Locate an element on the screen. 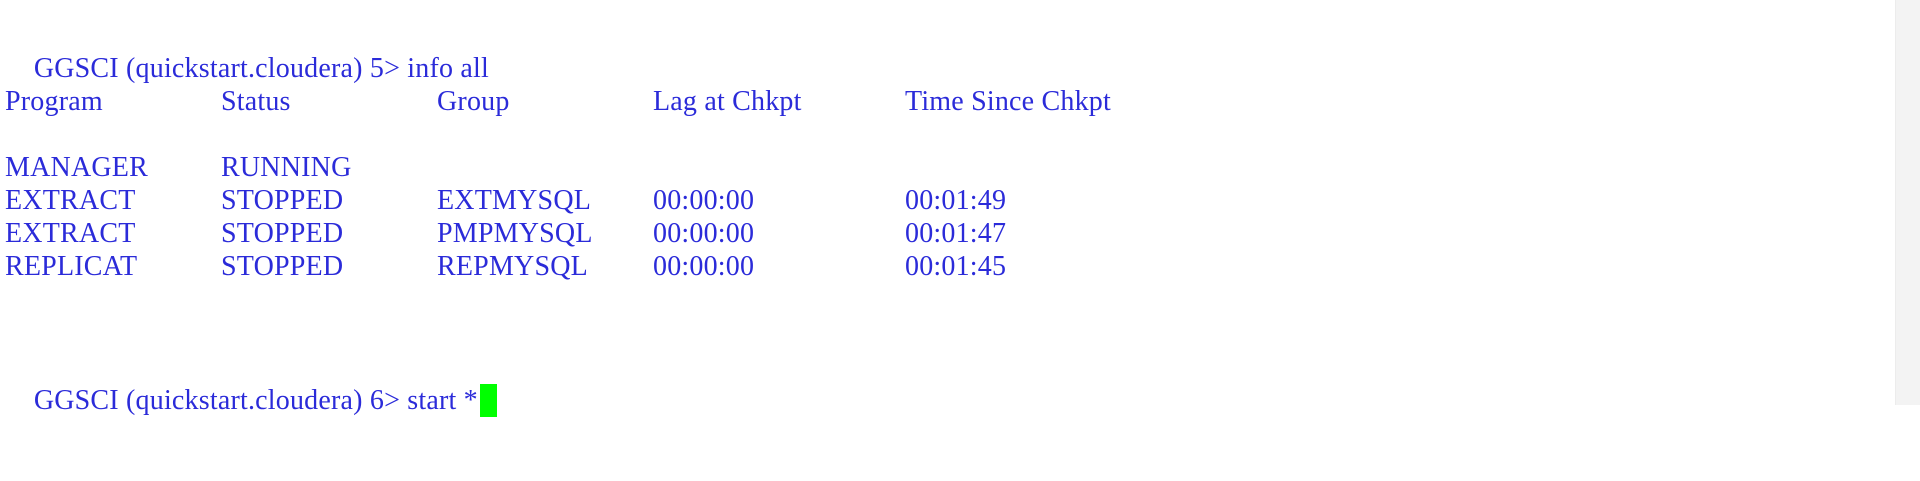 The height and width of the screenshot is (481, 1920). row-status: RUNNING is located at coordinates (286, 167).